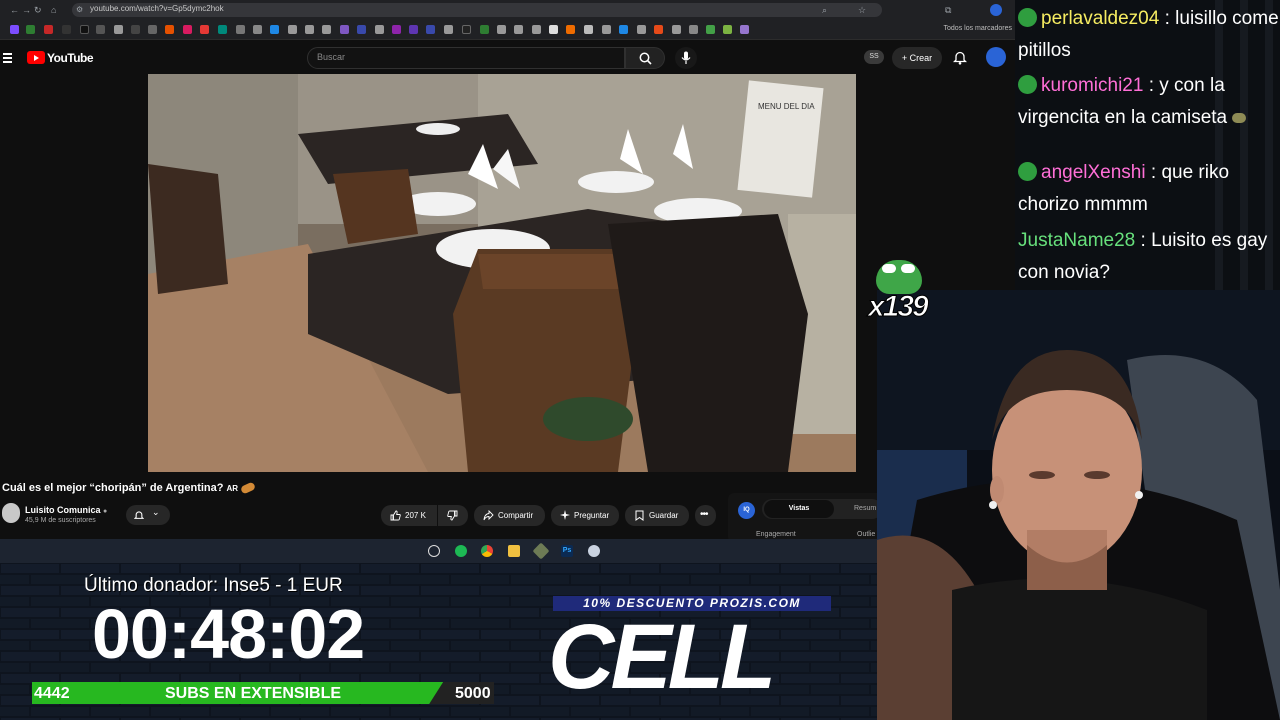  Describe the element at coordinates (874, 57) in the screenshot. I see `extension-badge: SS` at that location.